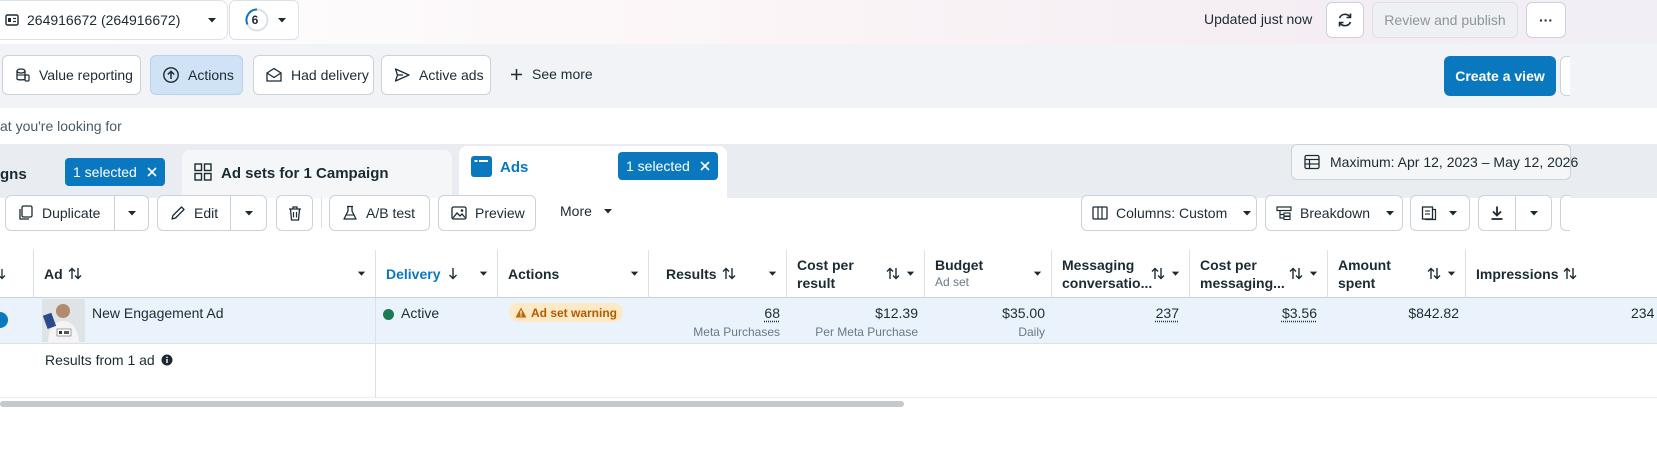 This screenshot has width=1657, height=451. Describe the element at coordinates (1440, 213) in the screenshot. I see `reports-dropdown` at that location.